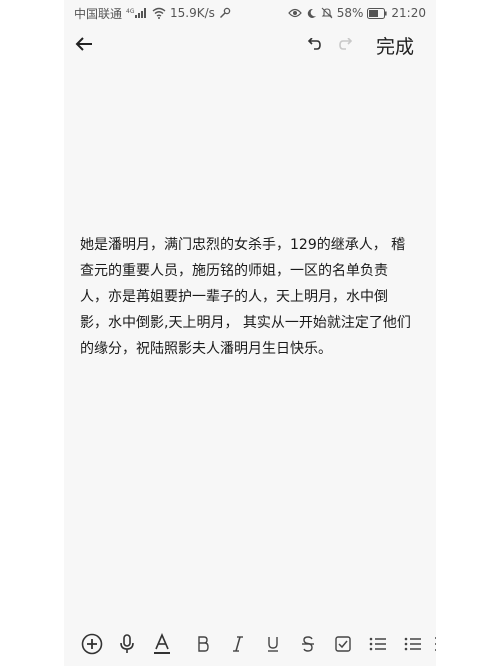  I want to click on signal-icon: 4G, so click(137, 13).